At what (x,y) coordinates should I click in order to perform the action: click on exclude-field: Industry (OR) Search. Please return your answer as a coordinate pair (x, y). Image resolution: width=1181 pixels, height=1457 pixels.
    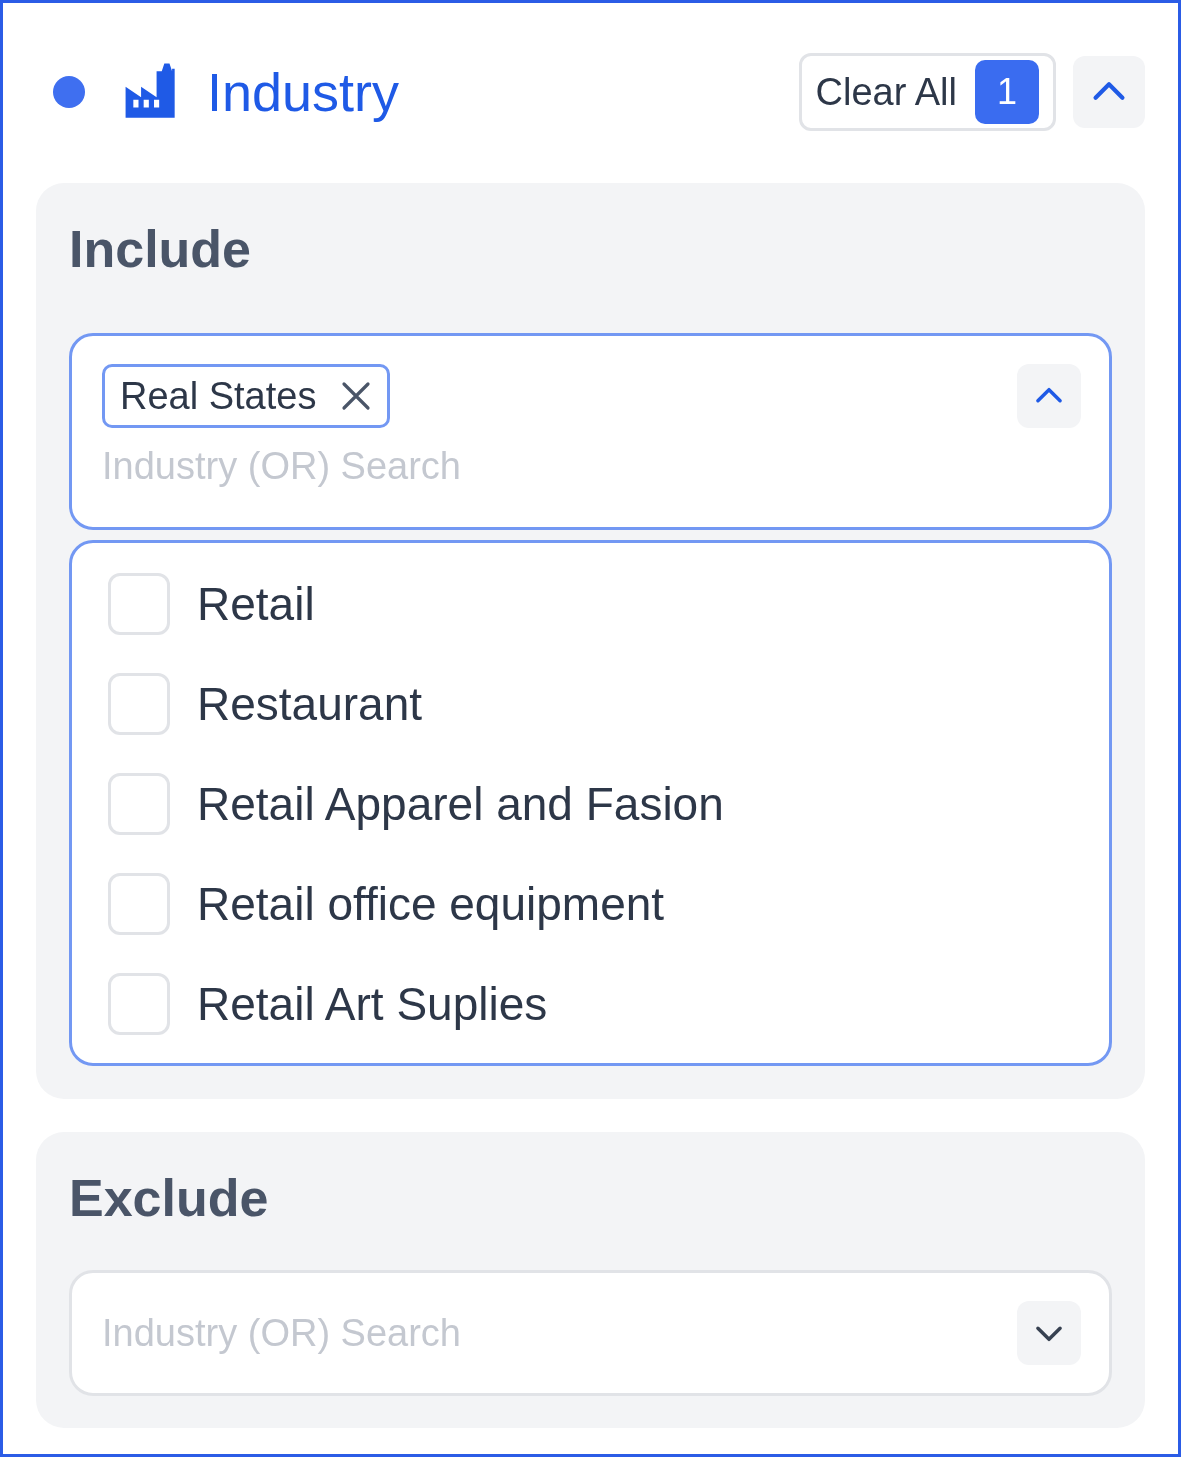
    Looking at the image, I should click on (590, 1333).